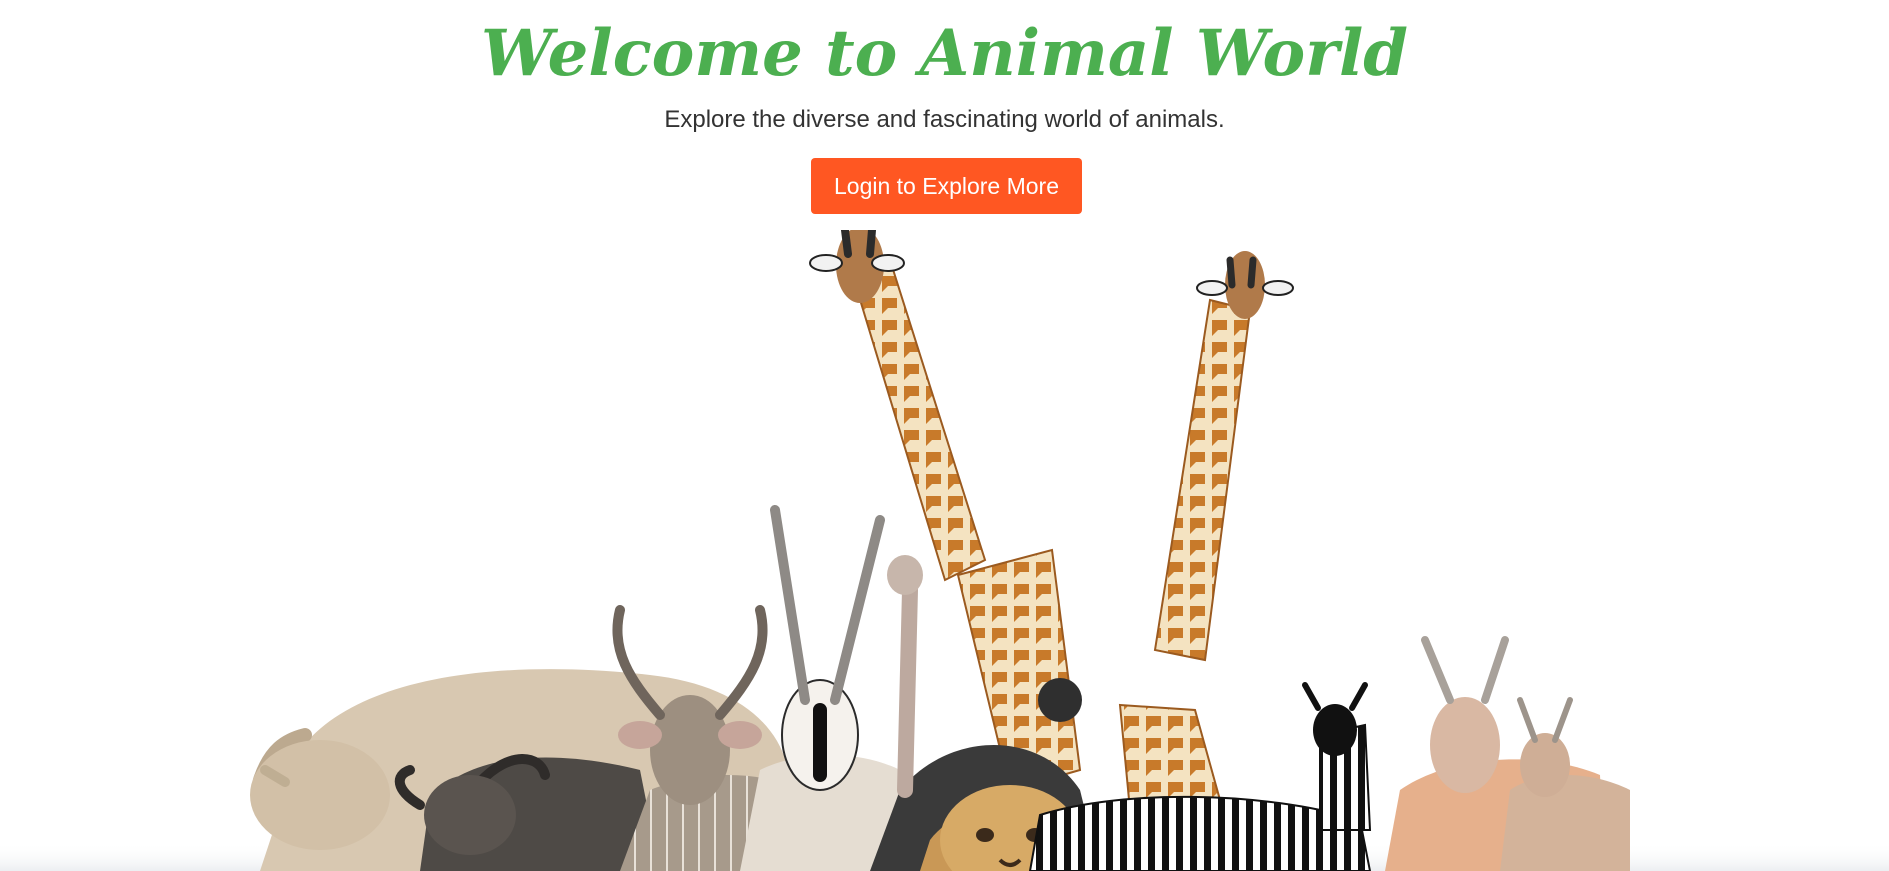  I want to click on login-button: Login to Explore More, so click(946, 186).